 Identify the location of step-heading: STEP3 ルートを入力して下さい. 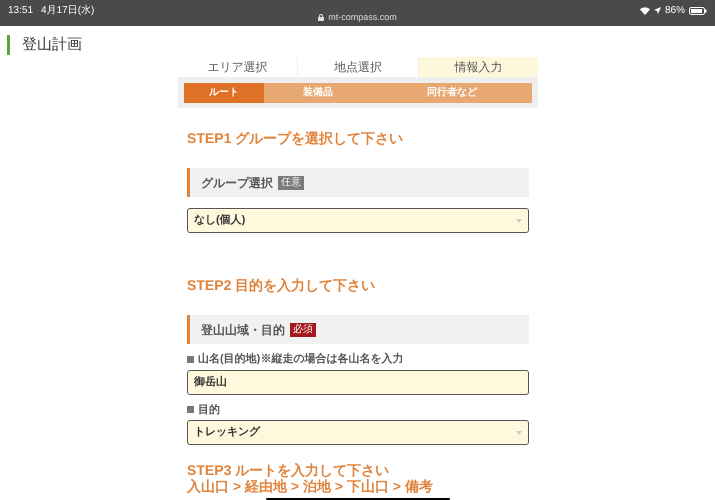
(288, 470).